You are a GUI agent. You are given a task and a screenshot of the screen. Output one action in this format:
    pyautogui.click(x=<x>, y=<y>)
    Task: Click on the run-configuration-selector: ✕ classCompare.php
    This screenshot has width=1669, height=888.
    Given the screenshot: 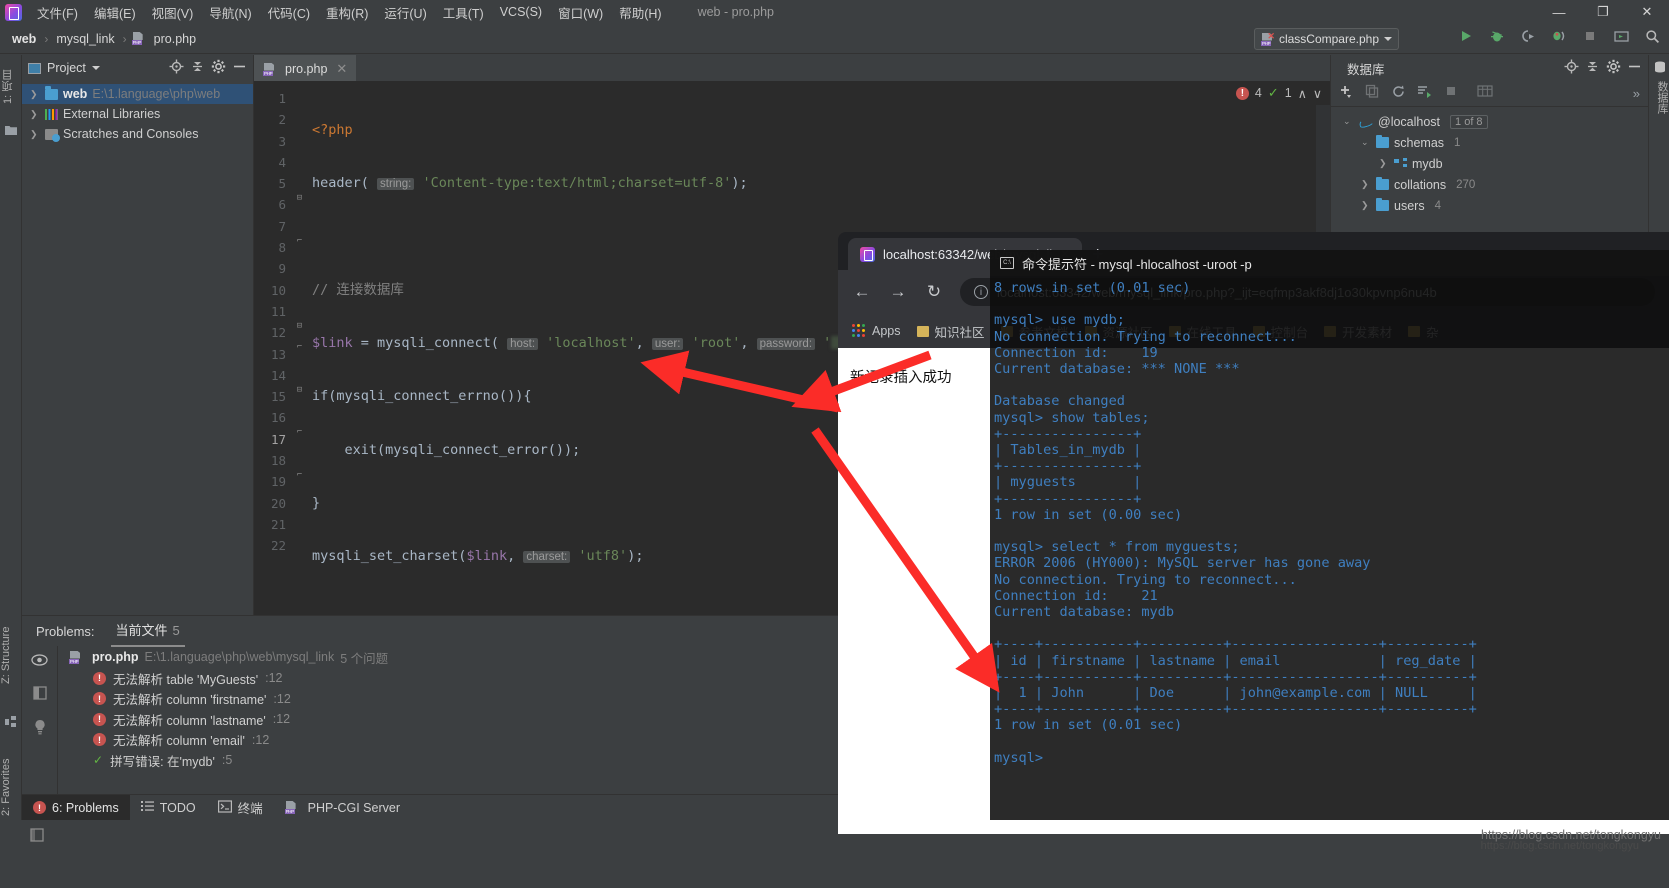 What is the action you would take?
    pyautogui.click(x=1326, y=39)
    